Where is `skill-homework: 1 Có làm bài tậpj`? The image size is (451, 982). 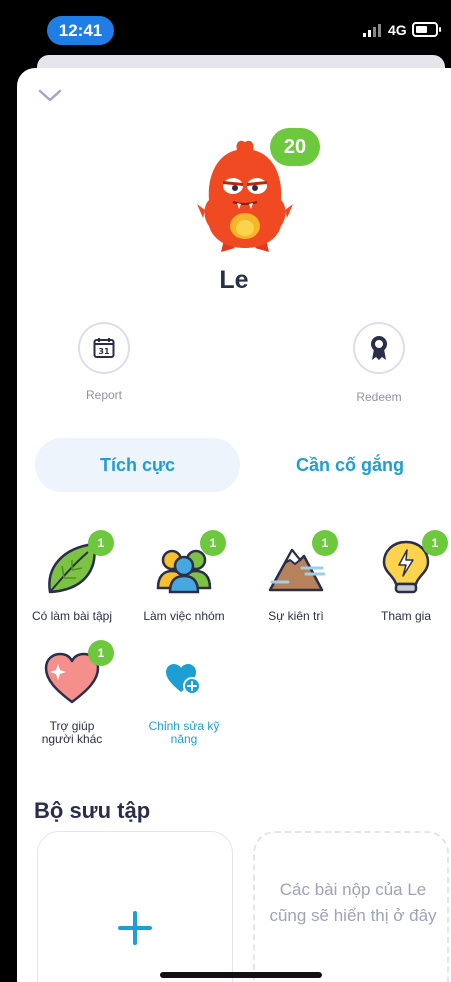 skill-homework: 1 Có làm bài tậpj is located at coordinates (72, 576).